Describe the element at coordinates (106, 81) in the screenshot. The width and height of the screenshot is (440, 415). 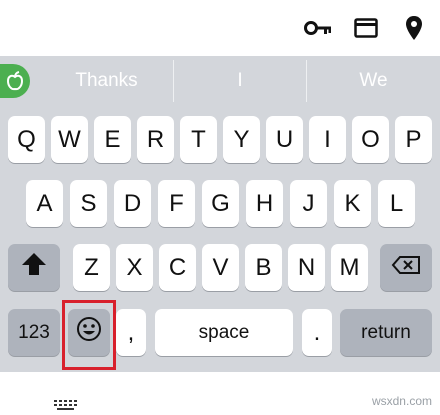
I see `suggestion-1: Thanks` at that location.